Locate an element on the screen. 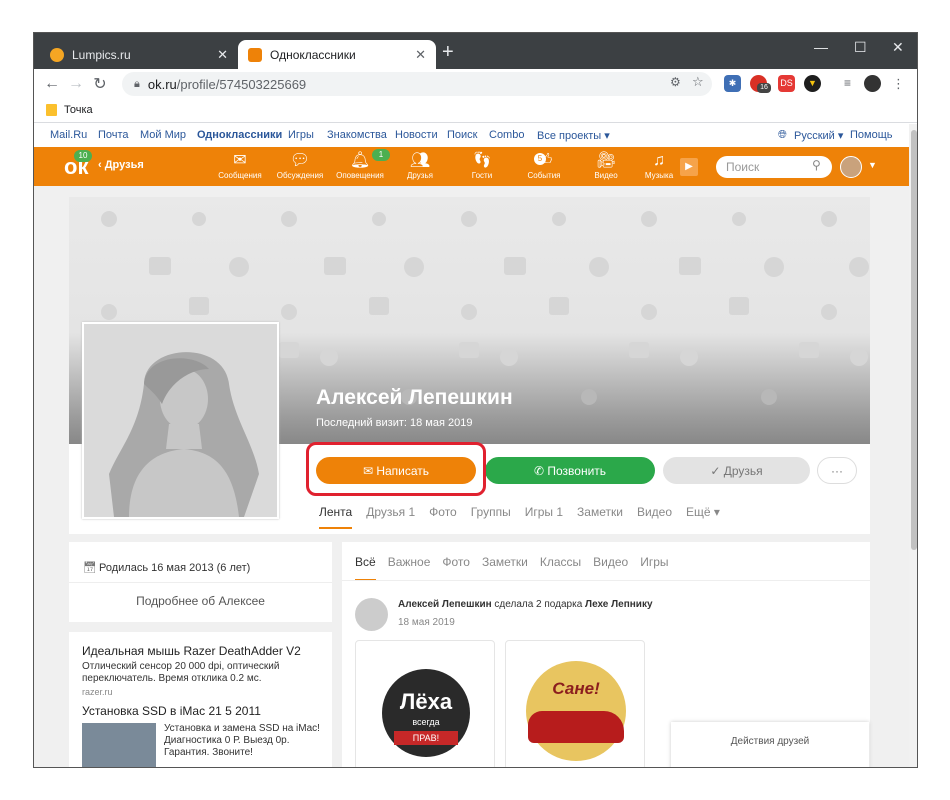  reading-list-icon: ≡ is located at coordinates (847, 83).